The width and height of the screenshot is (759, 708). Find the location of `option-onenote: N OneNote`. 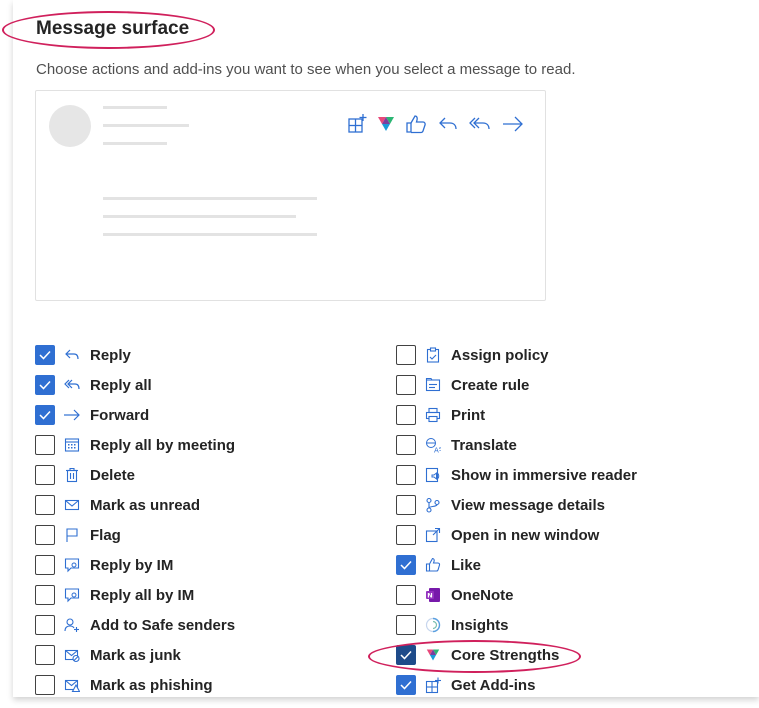

option-onenote: N OneNote is located at coordinates (455, 595).